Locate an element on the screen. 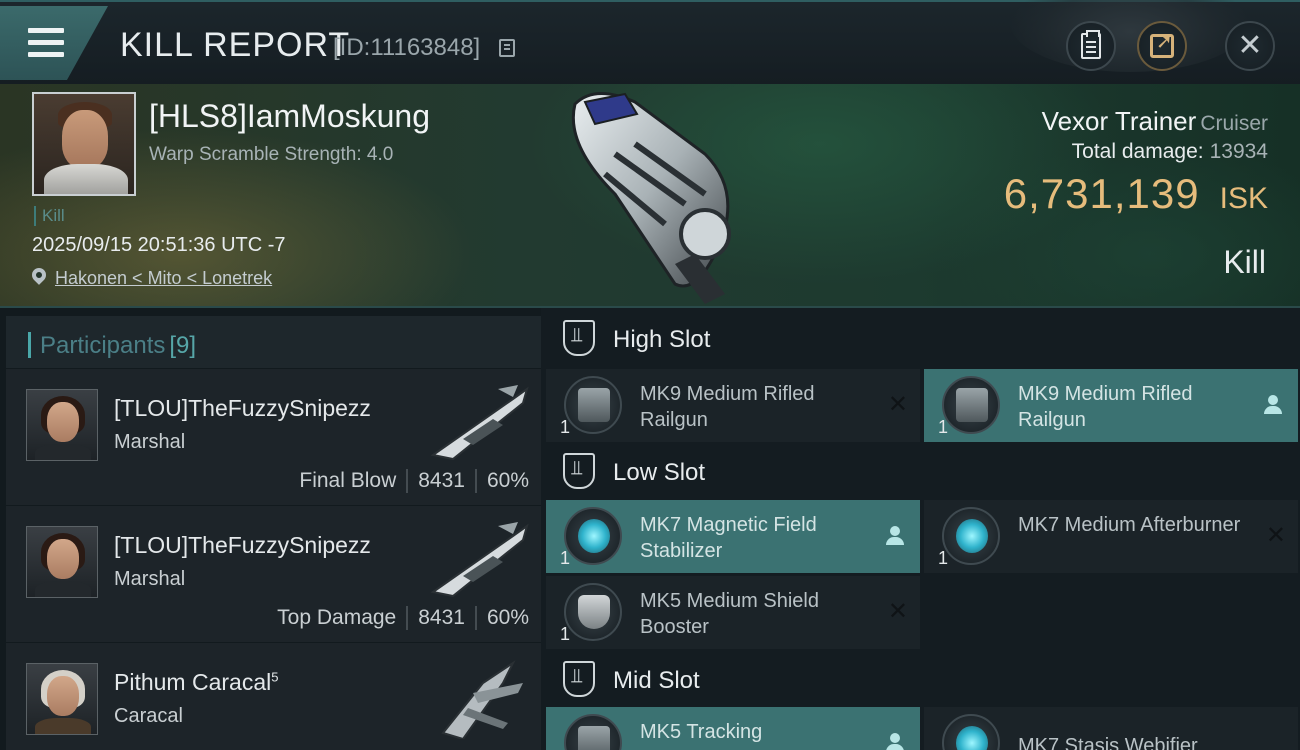  module-name: MK5 Medium Shield Booster is located at coordinates (729, 614).